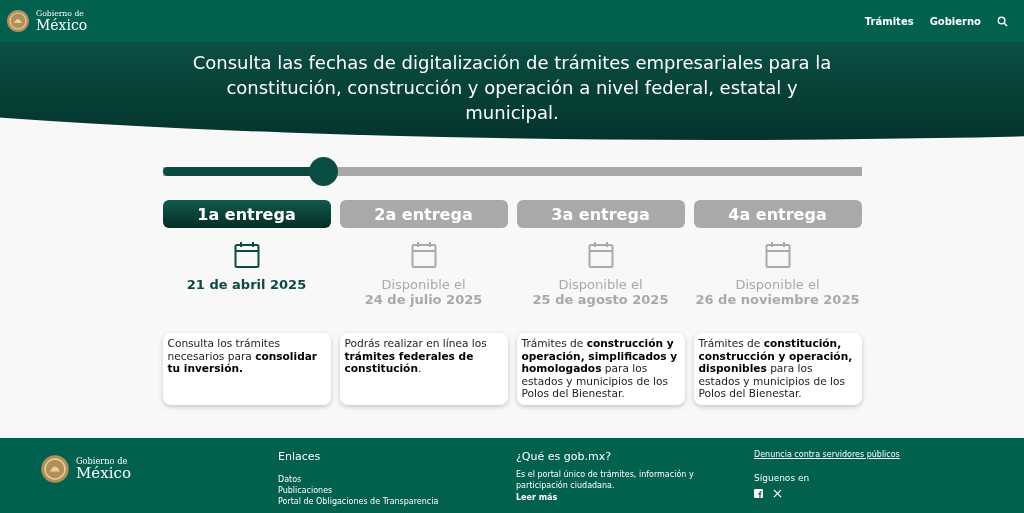 Image resolution: width=1024 pixels, height=513 pixels. I want to click on slider-thumb, so click(324, 171).